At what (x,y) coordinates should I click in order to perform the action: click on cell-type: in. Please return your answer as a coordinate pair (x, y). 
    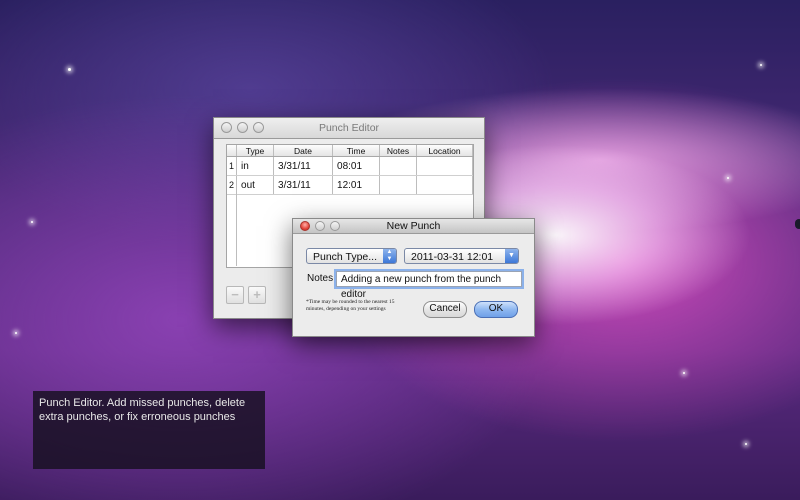
    Looking at the image, I should click on (255, 166).